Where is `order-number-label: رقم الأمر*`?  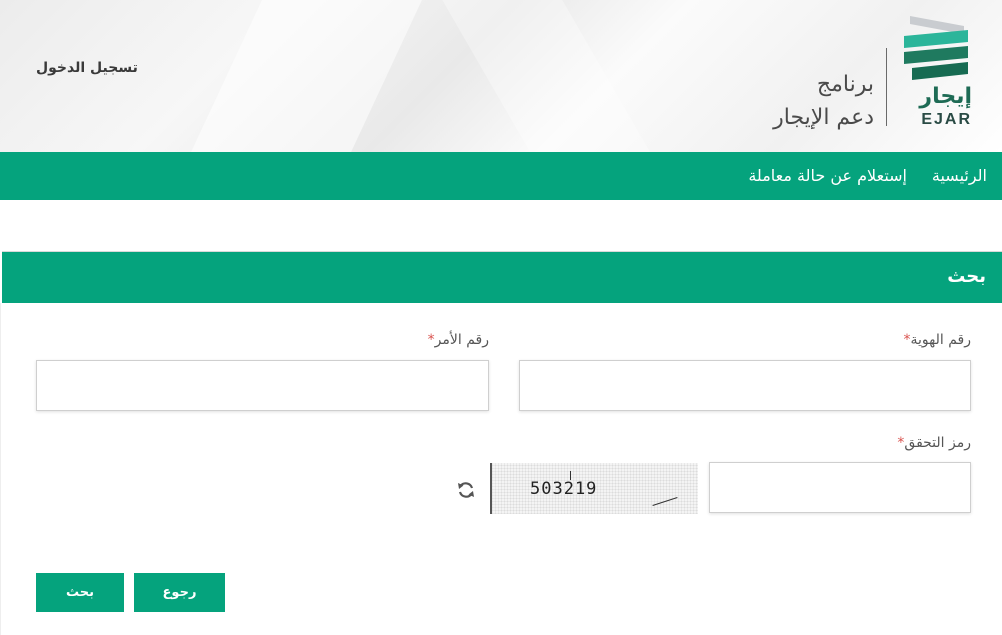 order-number-label: رقم الأمر* is located at coordinates (458, 340).